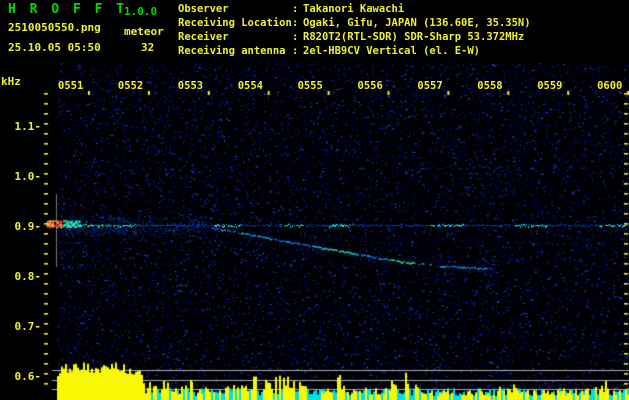 This screenshot has height=400, width=629. What do you see at coordinates (11, 81) in the screenshot?
I see `freq-unit-label: kHz` at bounding box center [11, 81].